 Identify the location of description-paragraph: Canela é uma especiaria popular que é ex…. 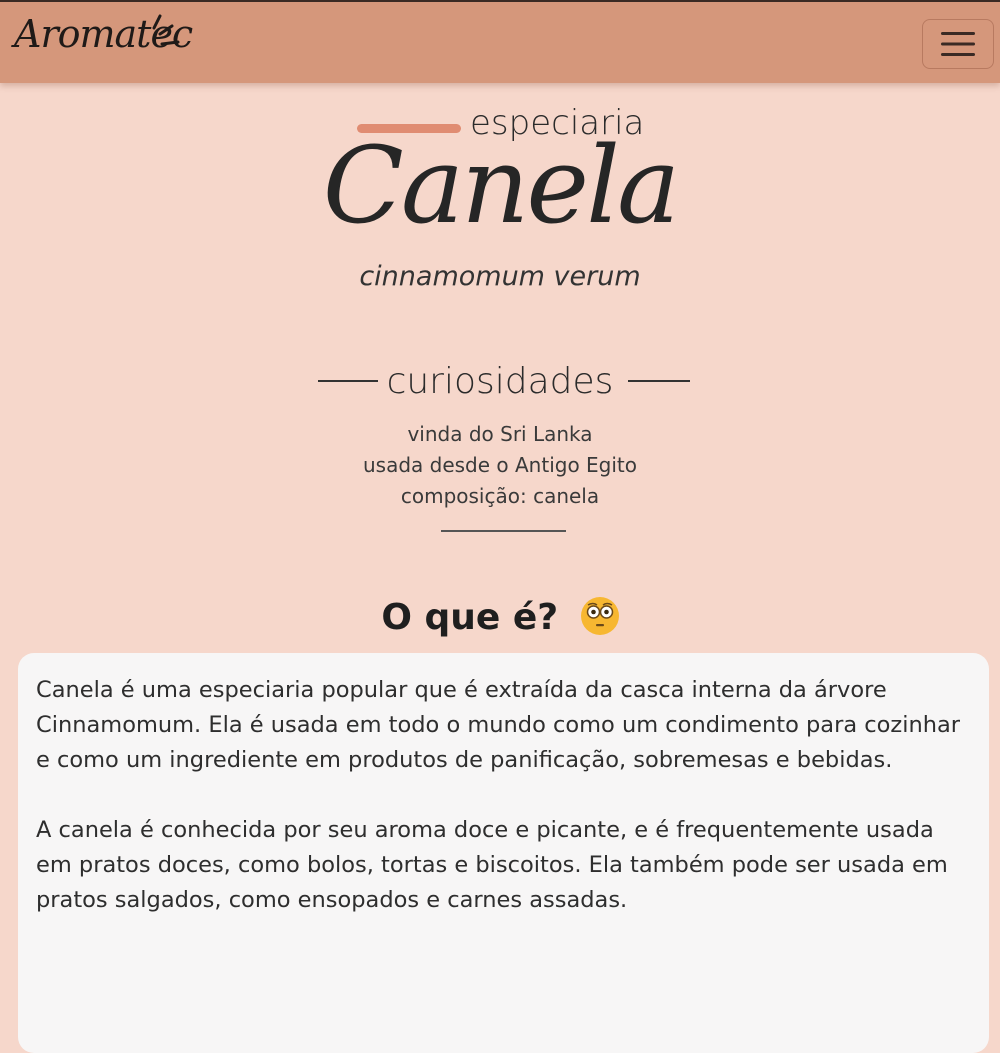
(498, 725).